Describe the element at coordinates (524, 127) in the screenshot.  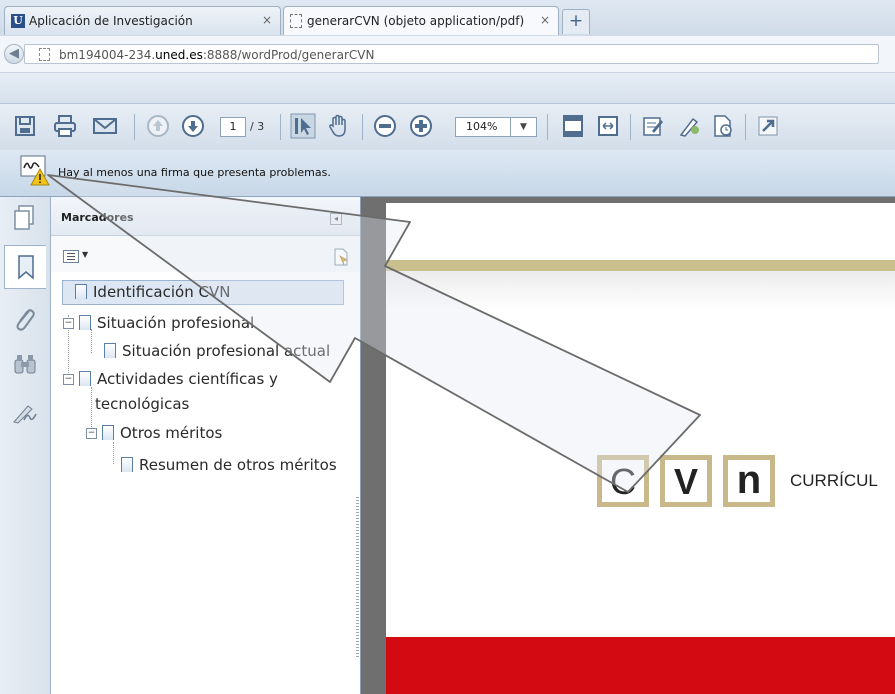
I see `zoom-dropdown-icon: ▼` at that location.